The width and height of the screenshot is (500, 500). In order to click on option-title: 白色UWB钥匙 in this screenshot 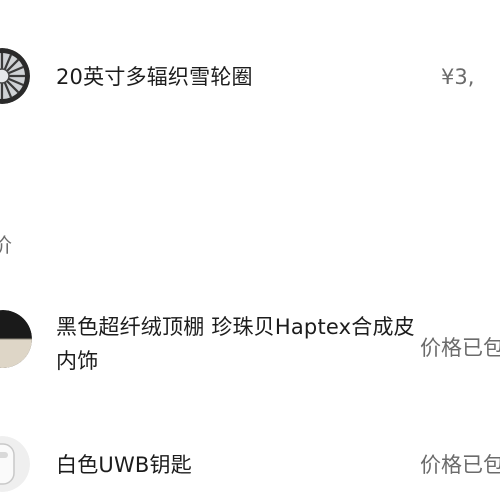, I will do `click(124, 465)`.